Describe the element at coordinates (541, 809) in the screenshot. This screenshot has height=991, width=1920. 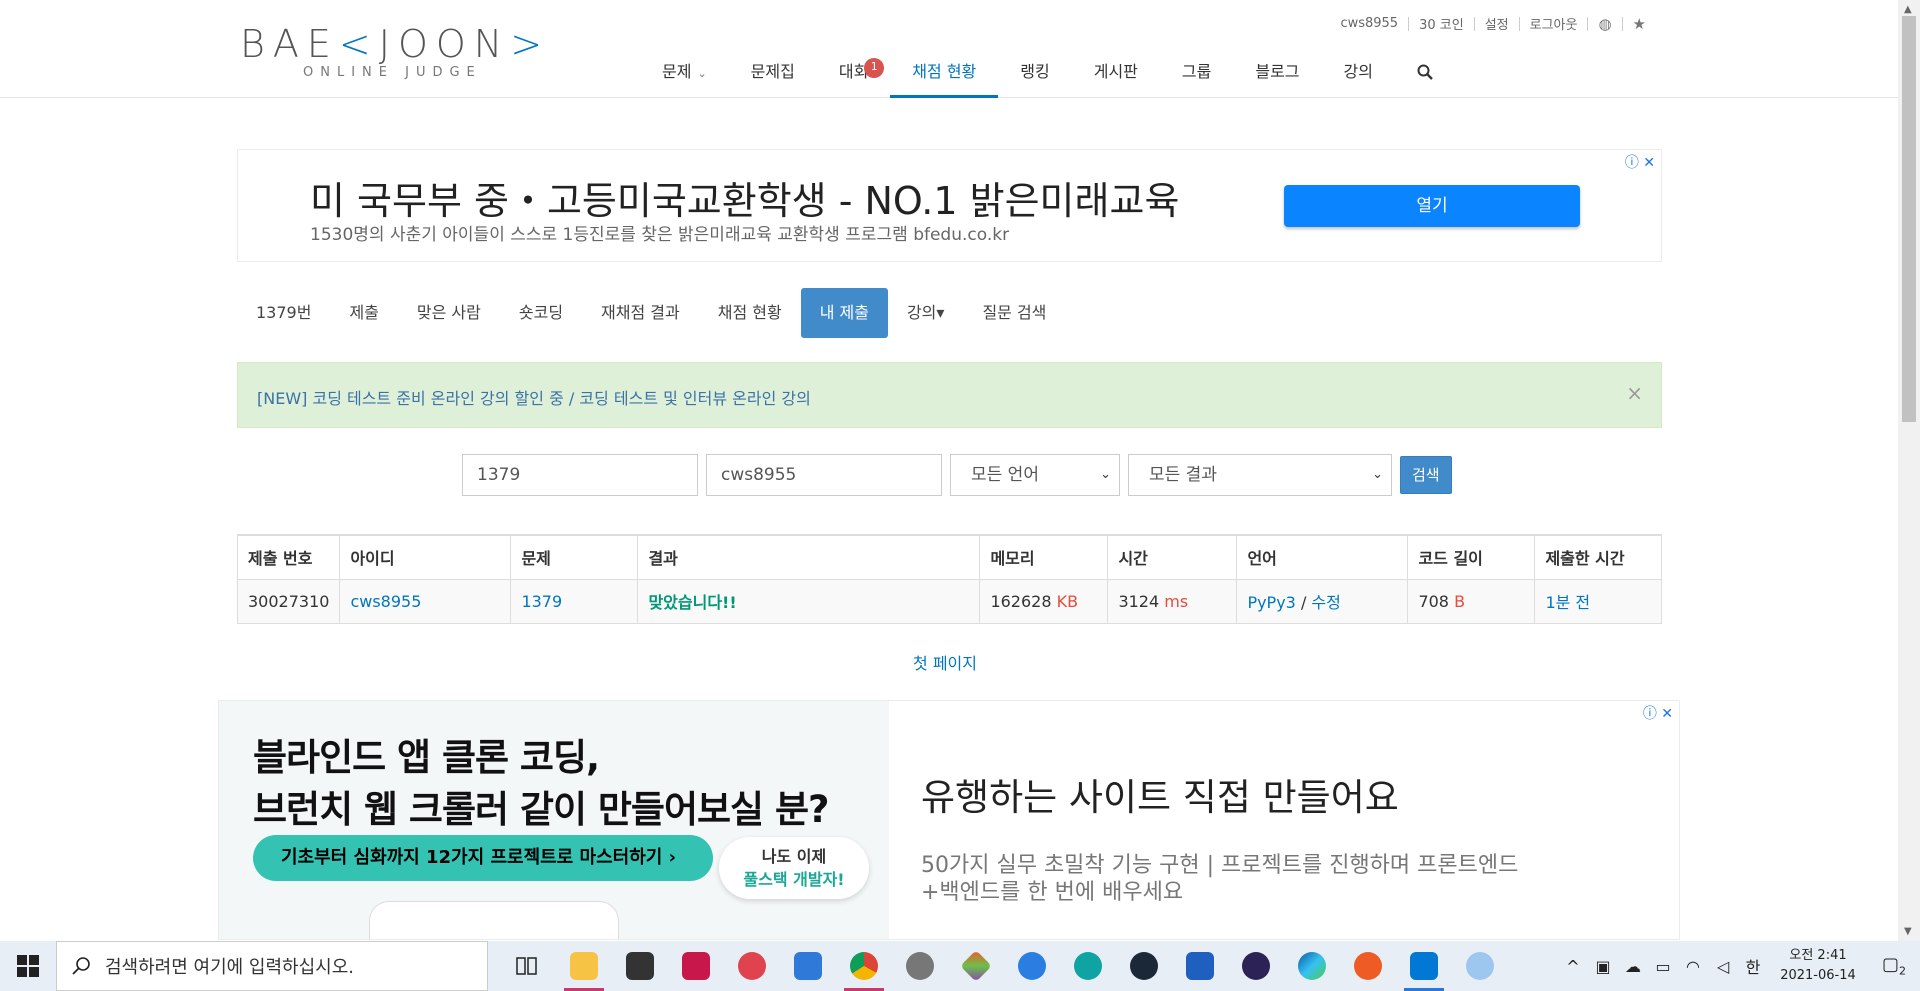
I see `ad-headline-2: 브런치 웹 크롤러 같이 만들어보실 분?` at that location.